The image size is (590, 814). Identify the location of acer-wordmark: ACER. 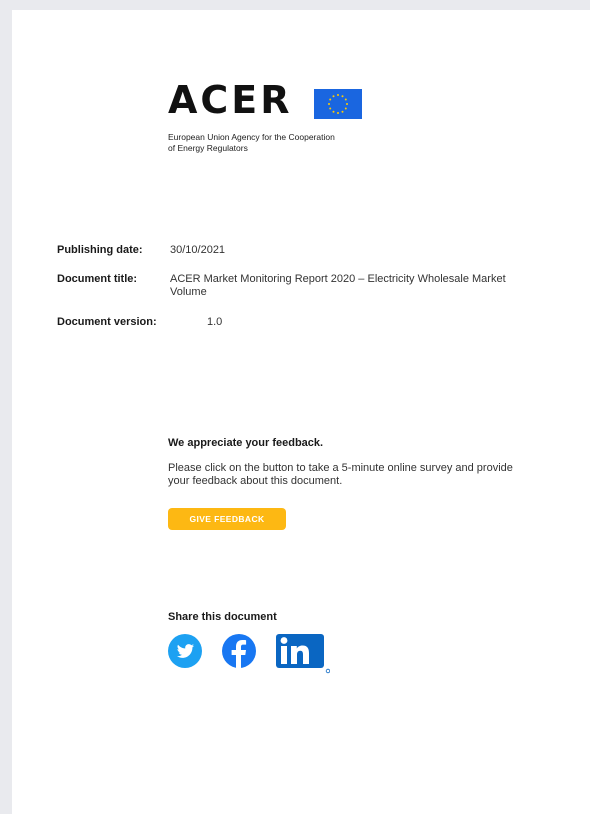
(230, 100).